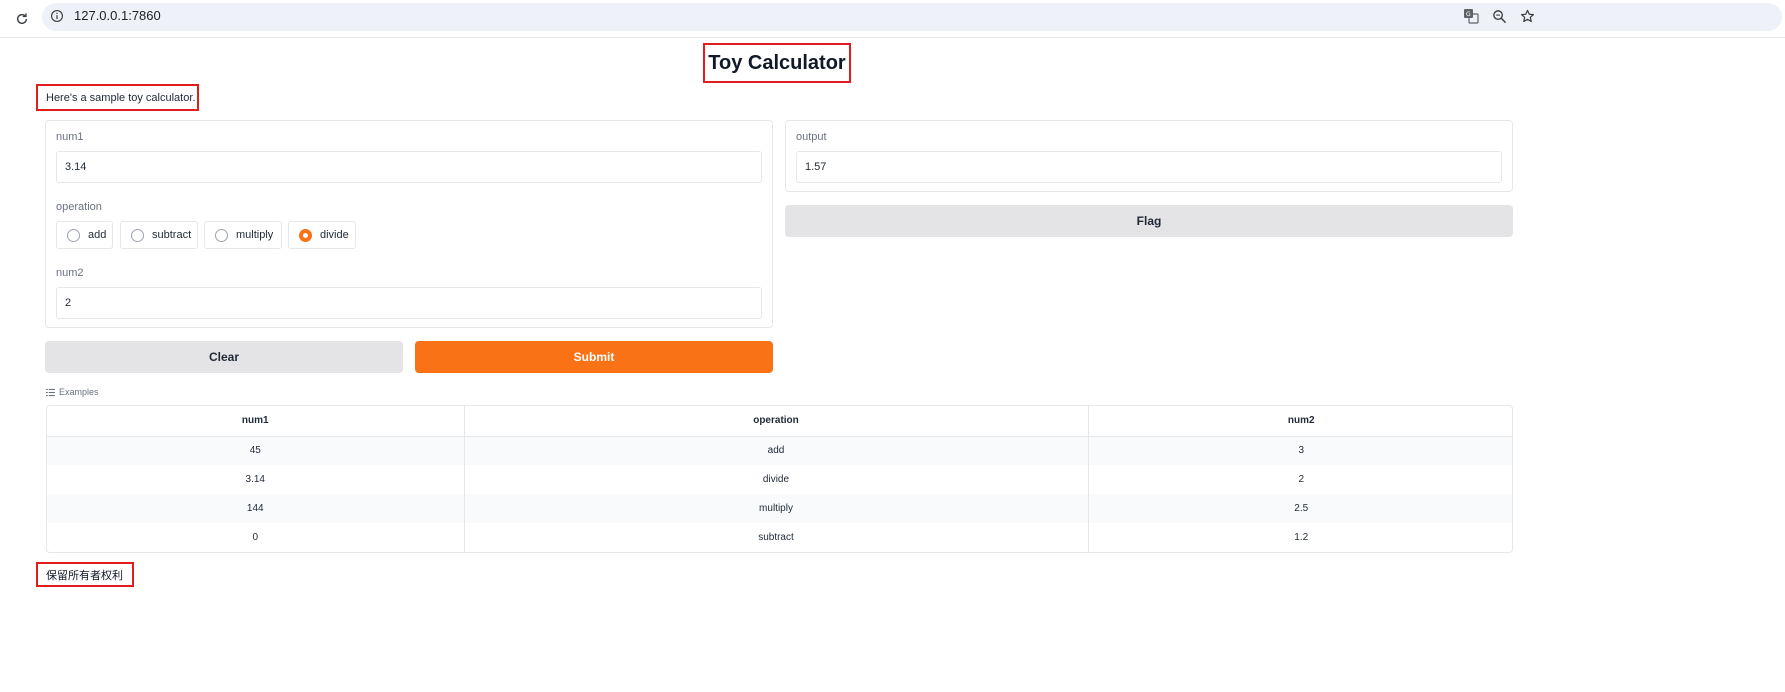 The width and height of the screenshot is (1785, 692). Describe the element at coordinates (811, 137) in the screenshot. I see `output-label: output` at that location.